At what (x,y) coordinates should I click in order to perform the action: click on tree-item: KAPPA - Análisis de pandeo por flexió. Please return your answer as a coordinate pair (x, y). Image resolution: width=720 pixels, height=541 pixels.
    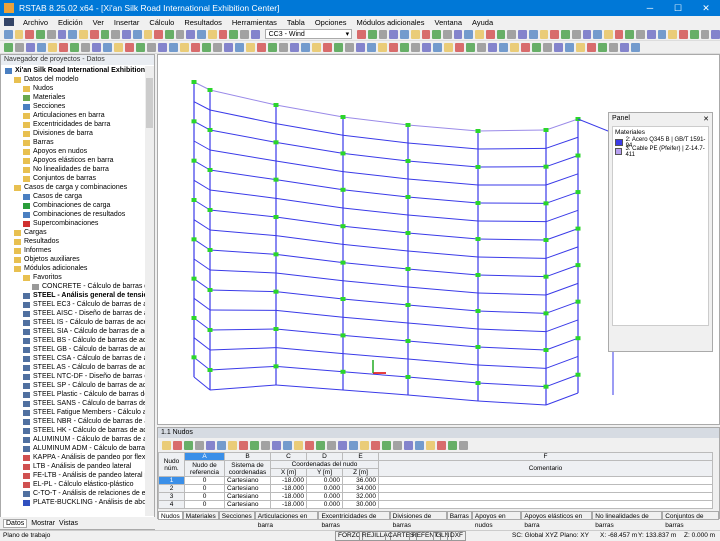
    Looking at the image, I should click on (73, 457).